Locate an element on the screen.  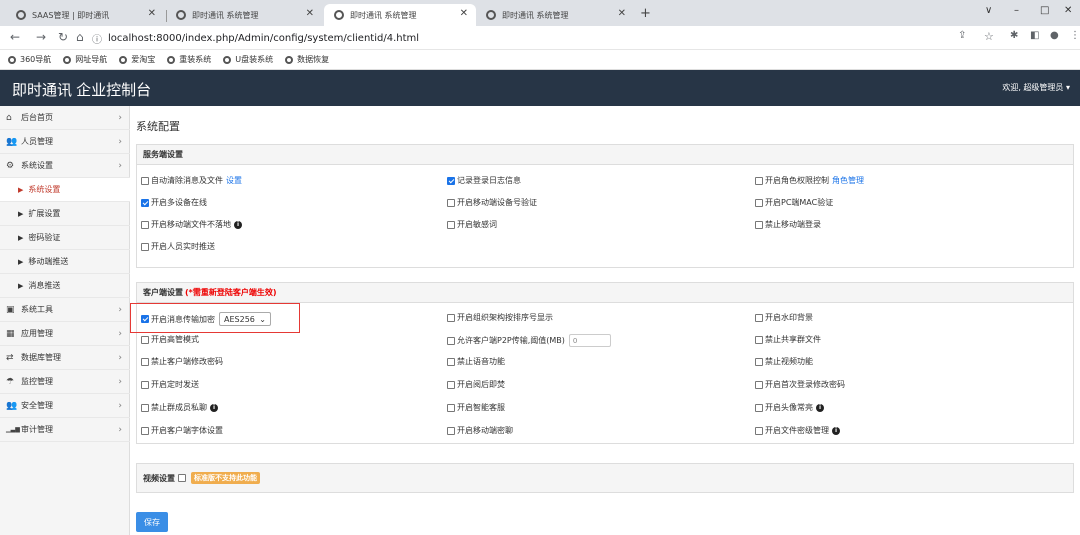
option-realtime-push: 开启人员实时推送 is located at coordinates (178, 246).